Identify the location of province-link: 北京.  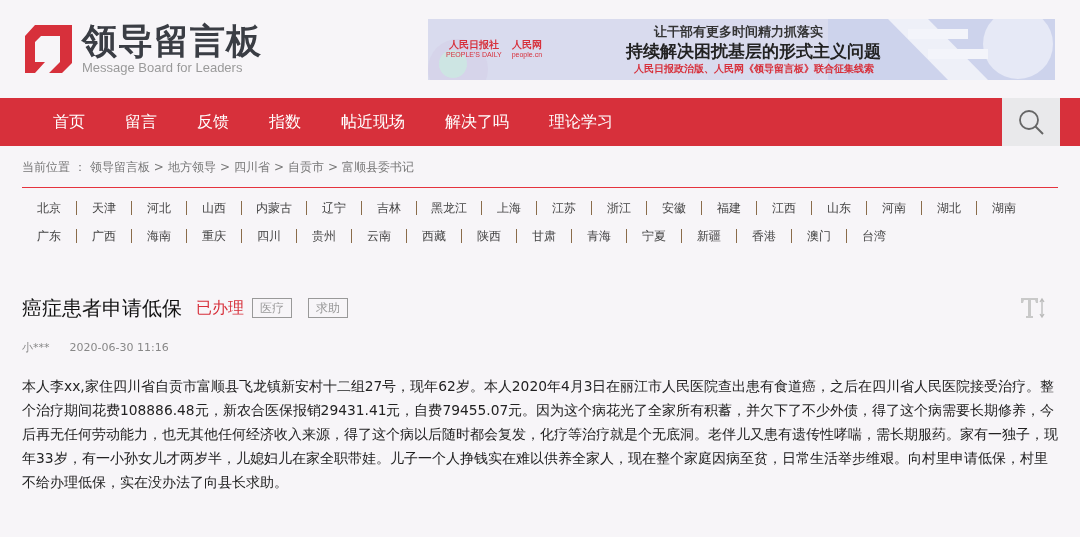
(49, 208).